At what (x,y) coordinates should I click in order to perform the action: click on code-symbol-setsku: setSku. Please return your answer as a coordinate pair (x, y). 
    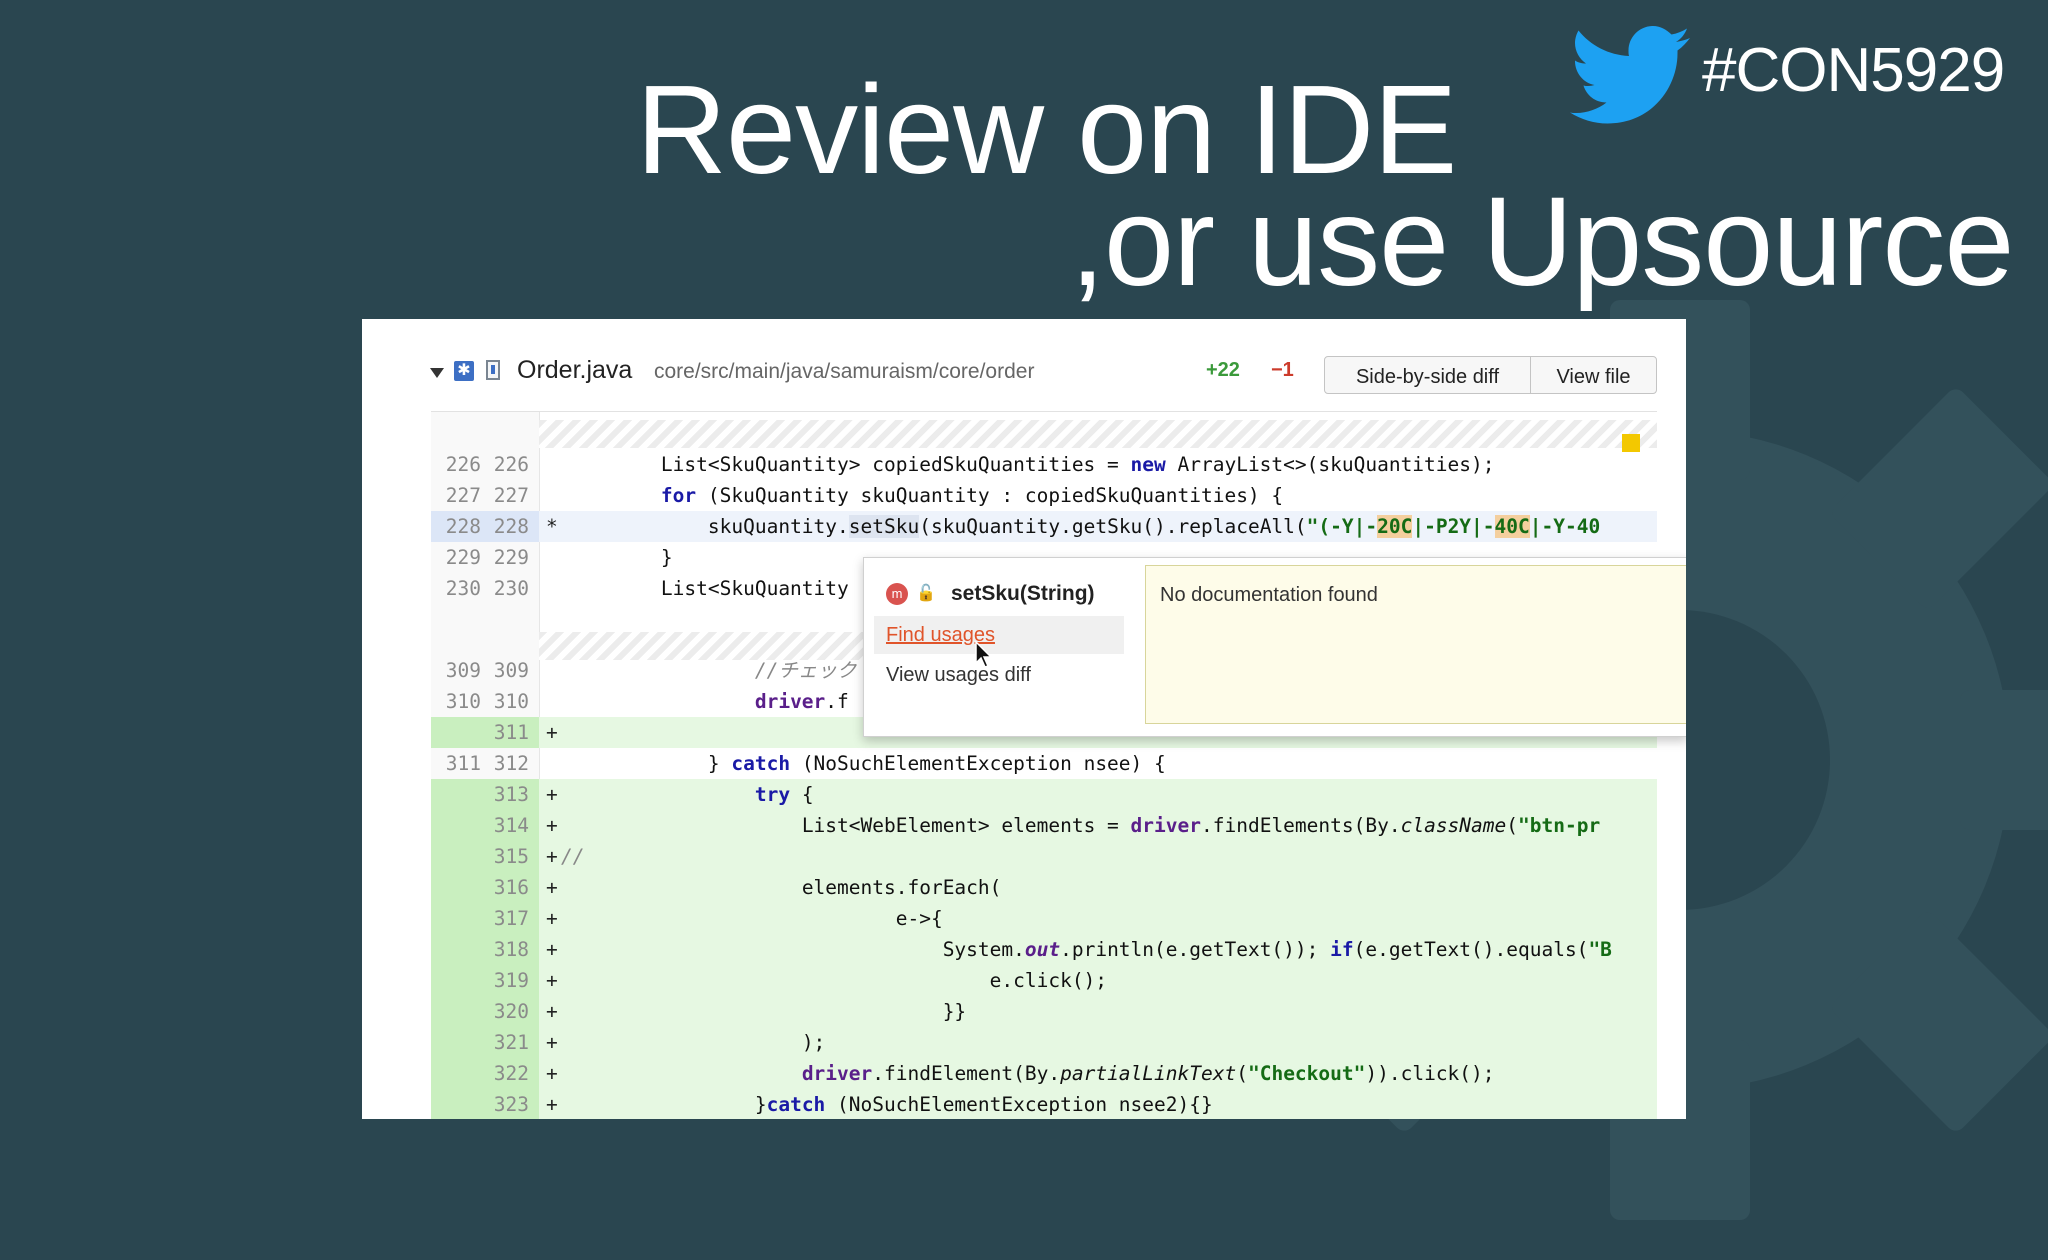
    Looking at the image, I should click on (884, 526).